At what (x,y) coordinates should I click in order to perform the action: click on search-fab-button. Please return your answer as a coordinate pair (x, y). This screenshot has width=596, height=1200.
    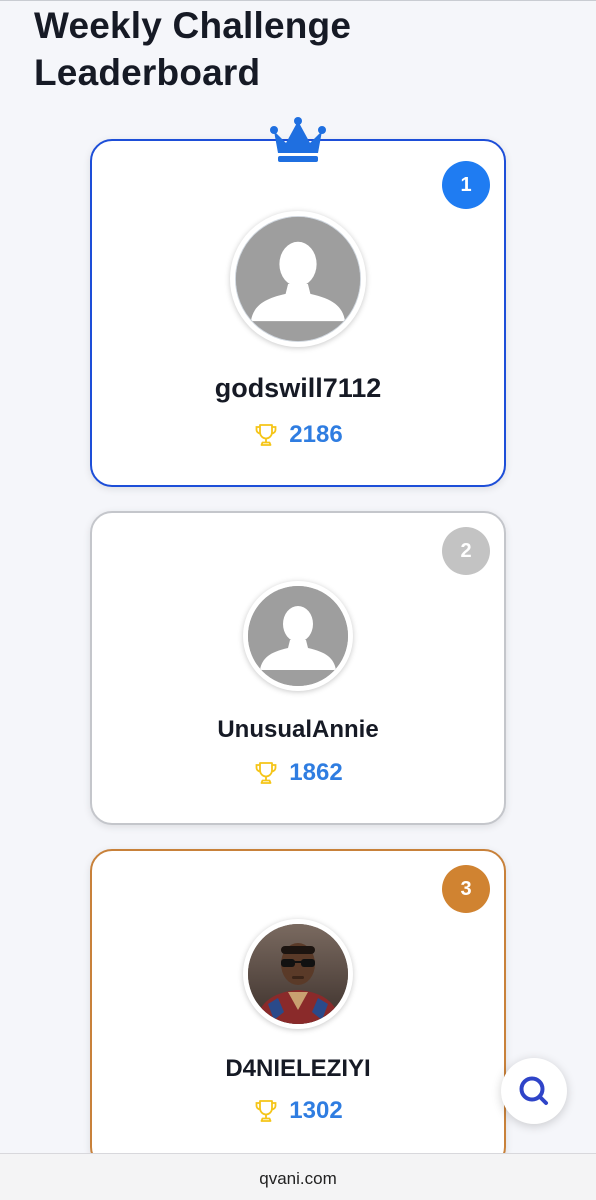
    Looking at the image, I should click on (534, 1091).